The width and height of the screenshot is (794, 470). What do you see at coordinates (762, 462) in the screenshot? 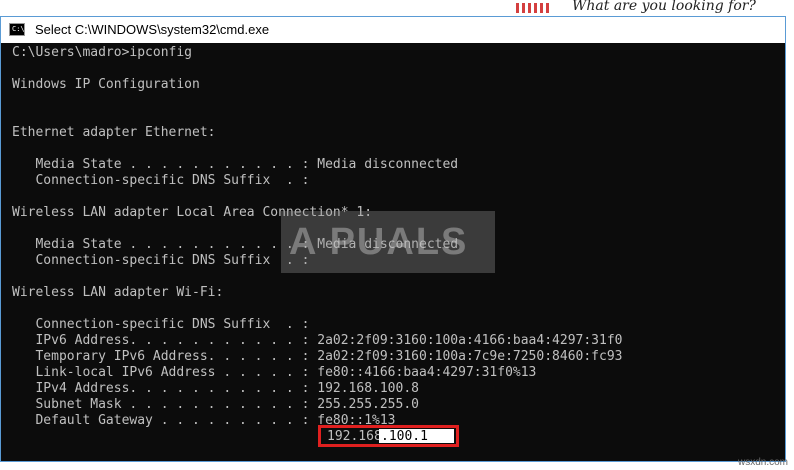
I see `site-watermark: wsxdn.com` at bounding box center [762, 462].